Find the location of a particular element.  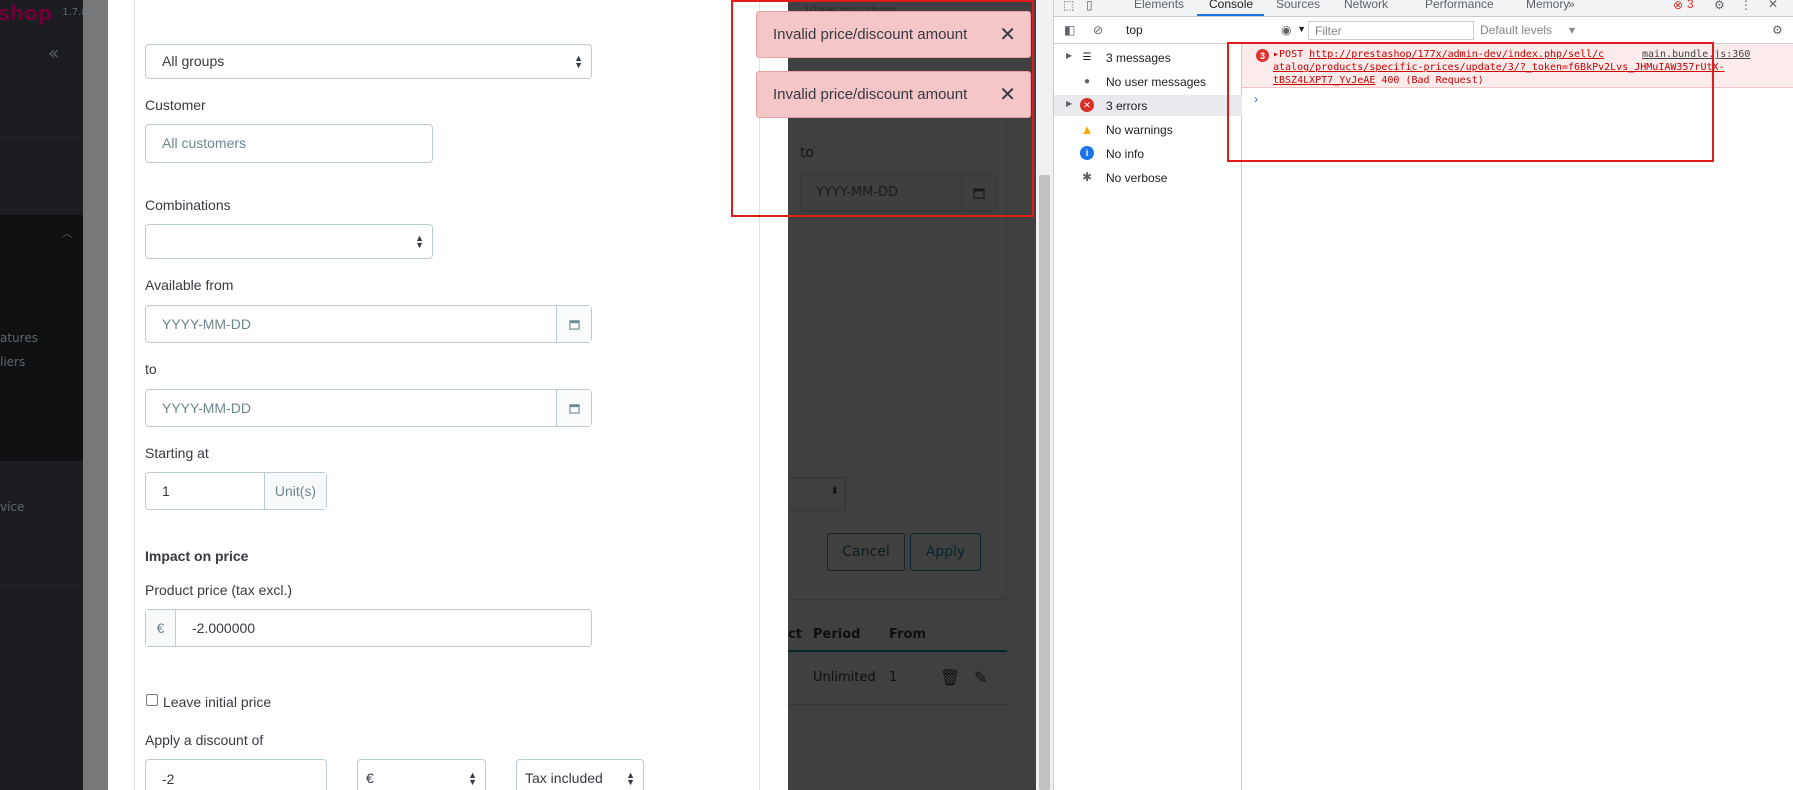

sidebar-item-label: No info is located at coordinates (1125, 154).